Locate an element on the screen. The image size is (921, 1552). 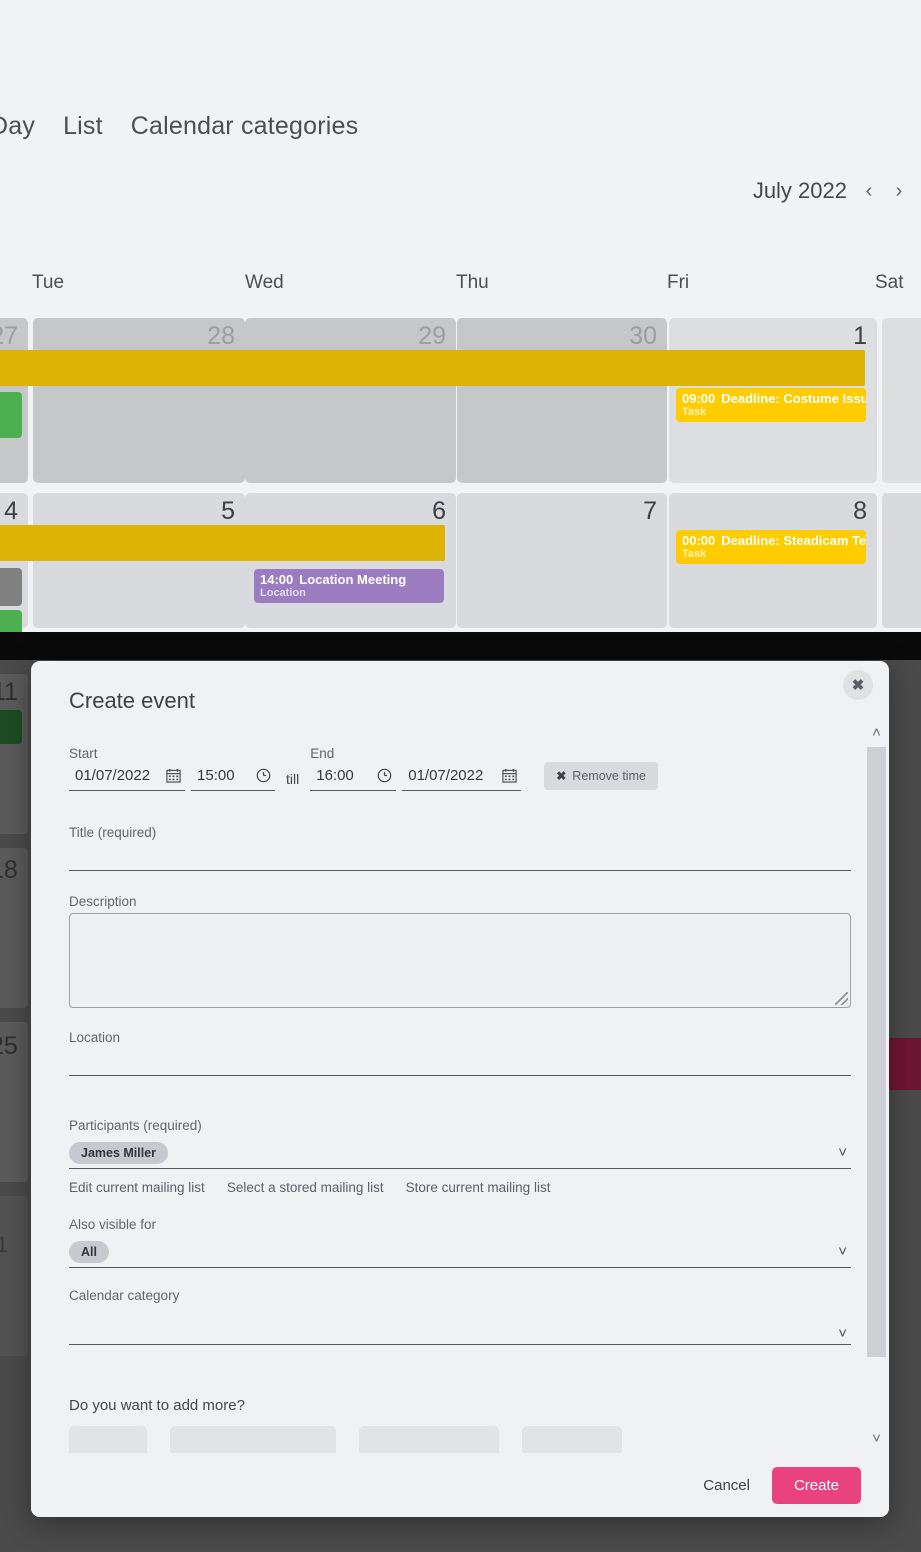
add-more-buttons is located at coordinates (460, 1439).